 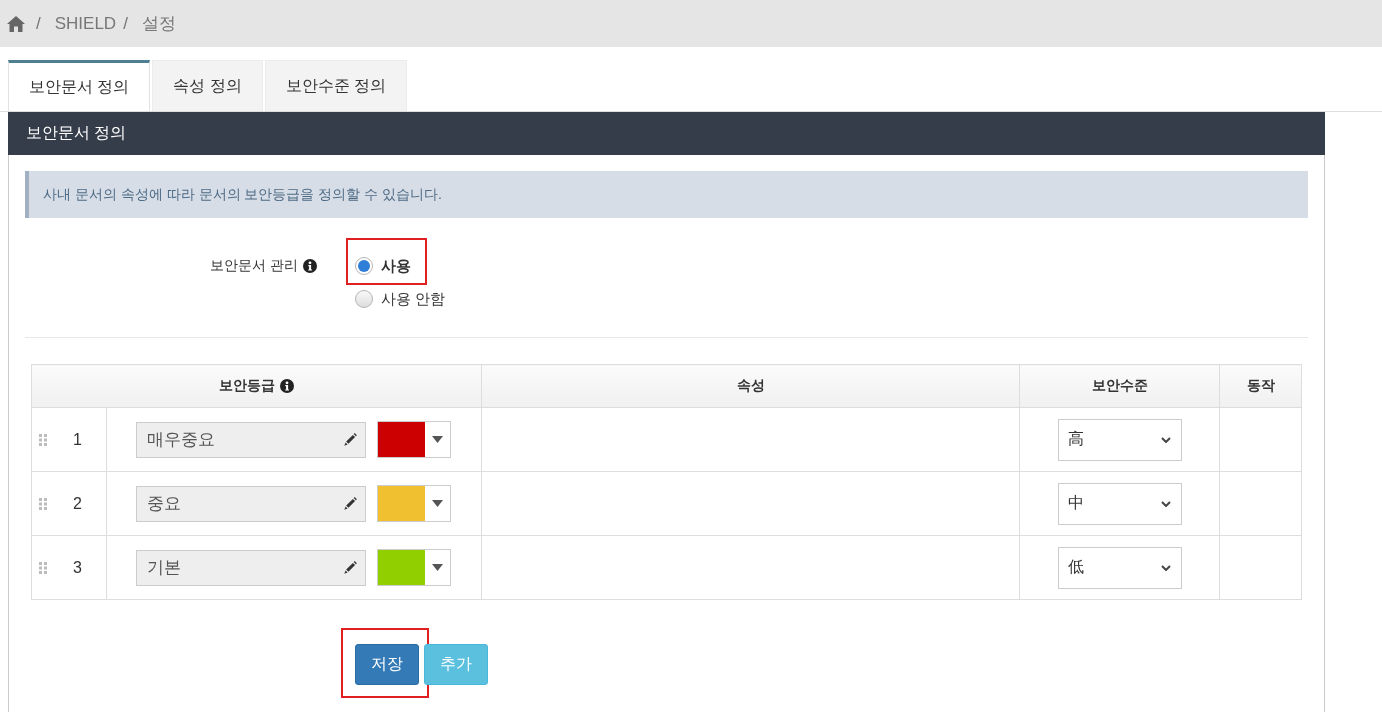 What do you see at coordinates (251, 439) in the screenshot?
I see `grade-name-field: 매우중요` at bounding box center [251, 439].